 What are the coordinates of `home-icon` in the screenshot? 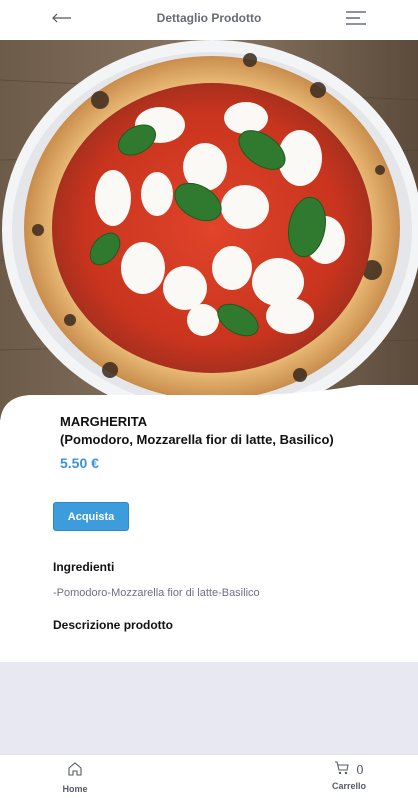 It's located at (75, 771).